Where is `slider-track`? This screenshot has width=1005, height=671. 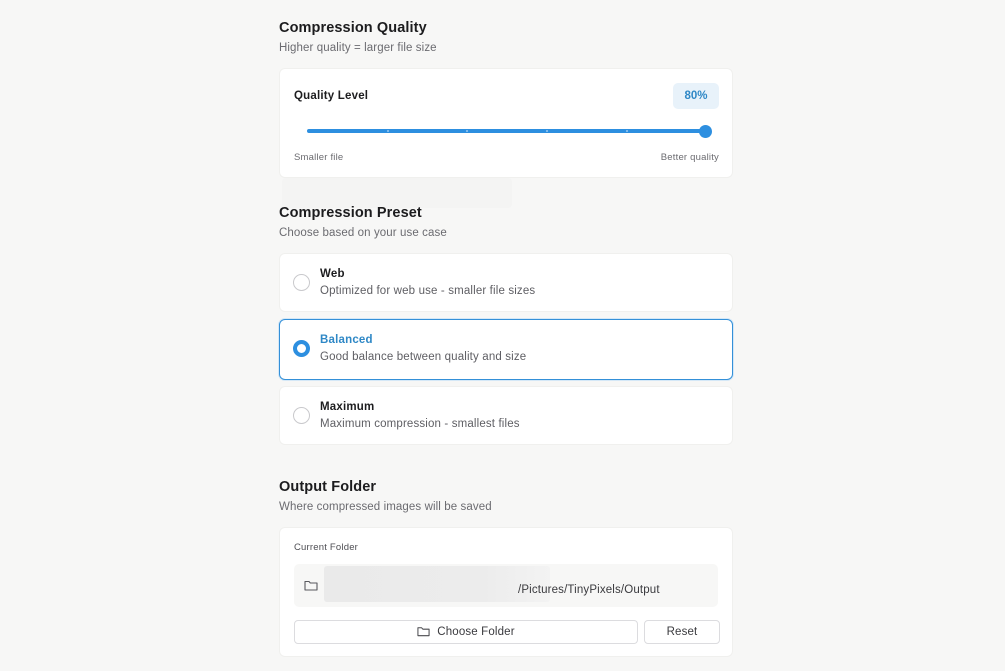
slider-track is located at coordinates (507, 131).